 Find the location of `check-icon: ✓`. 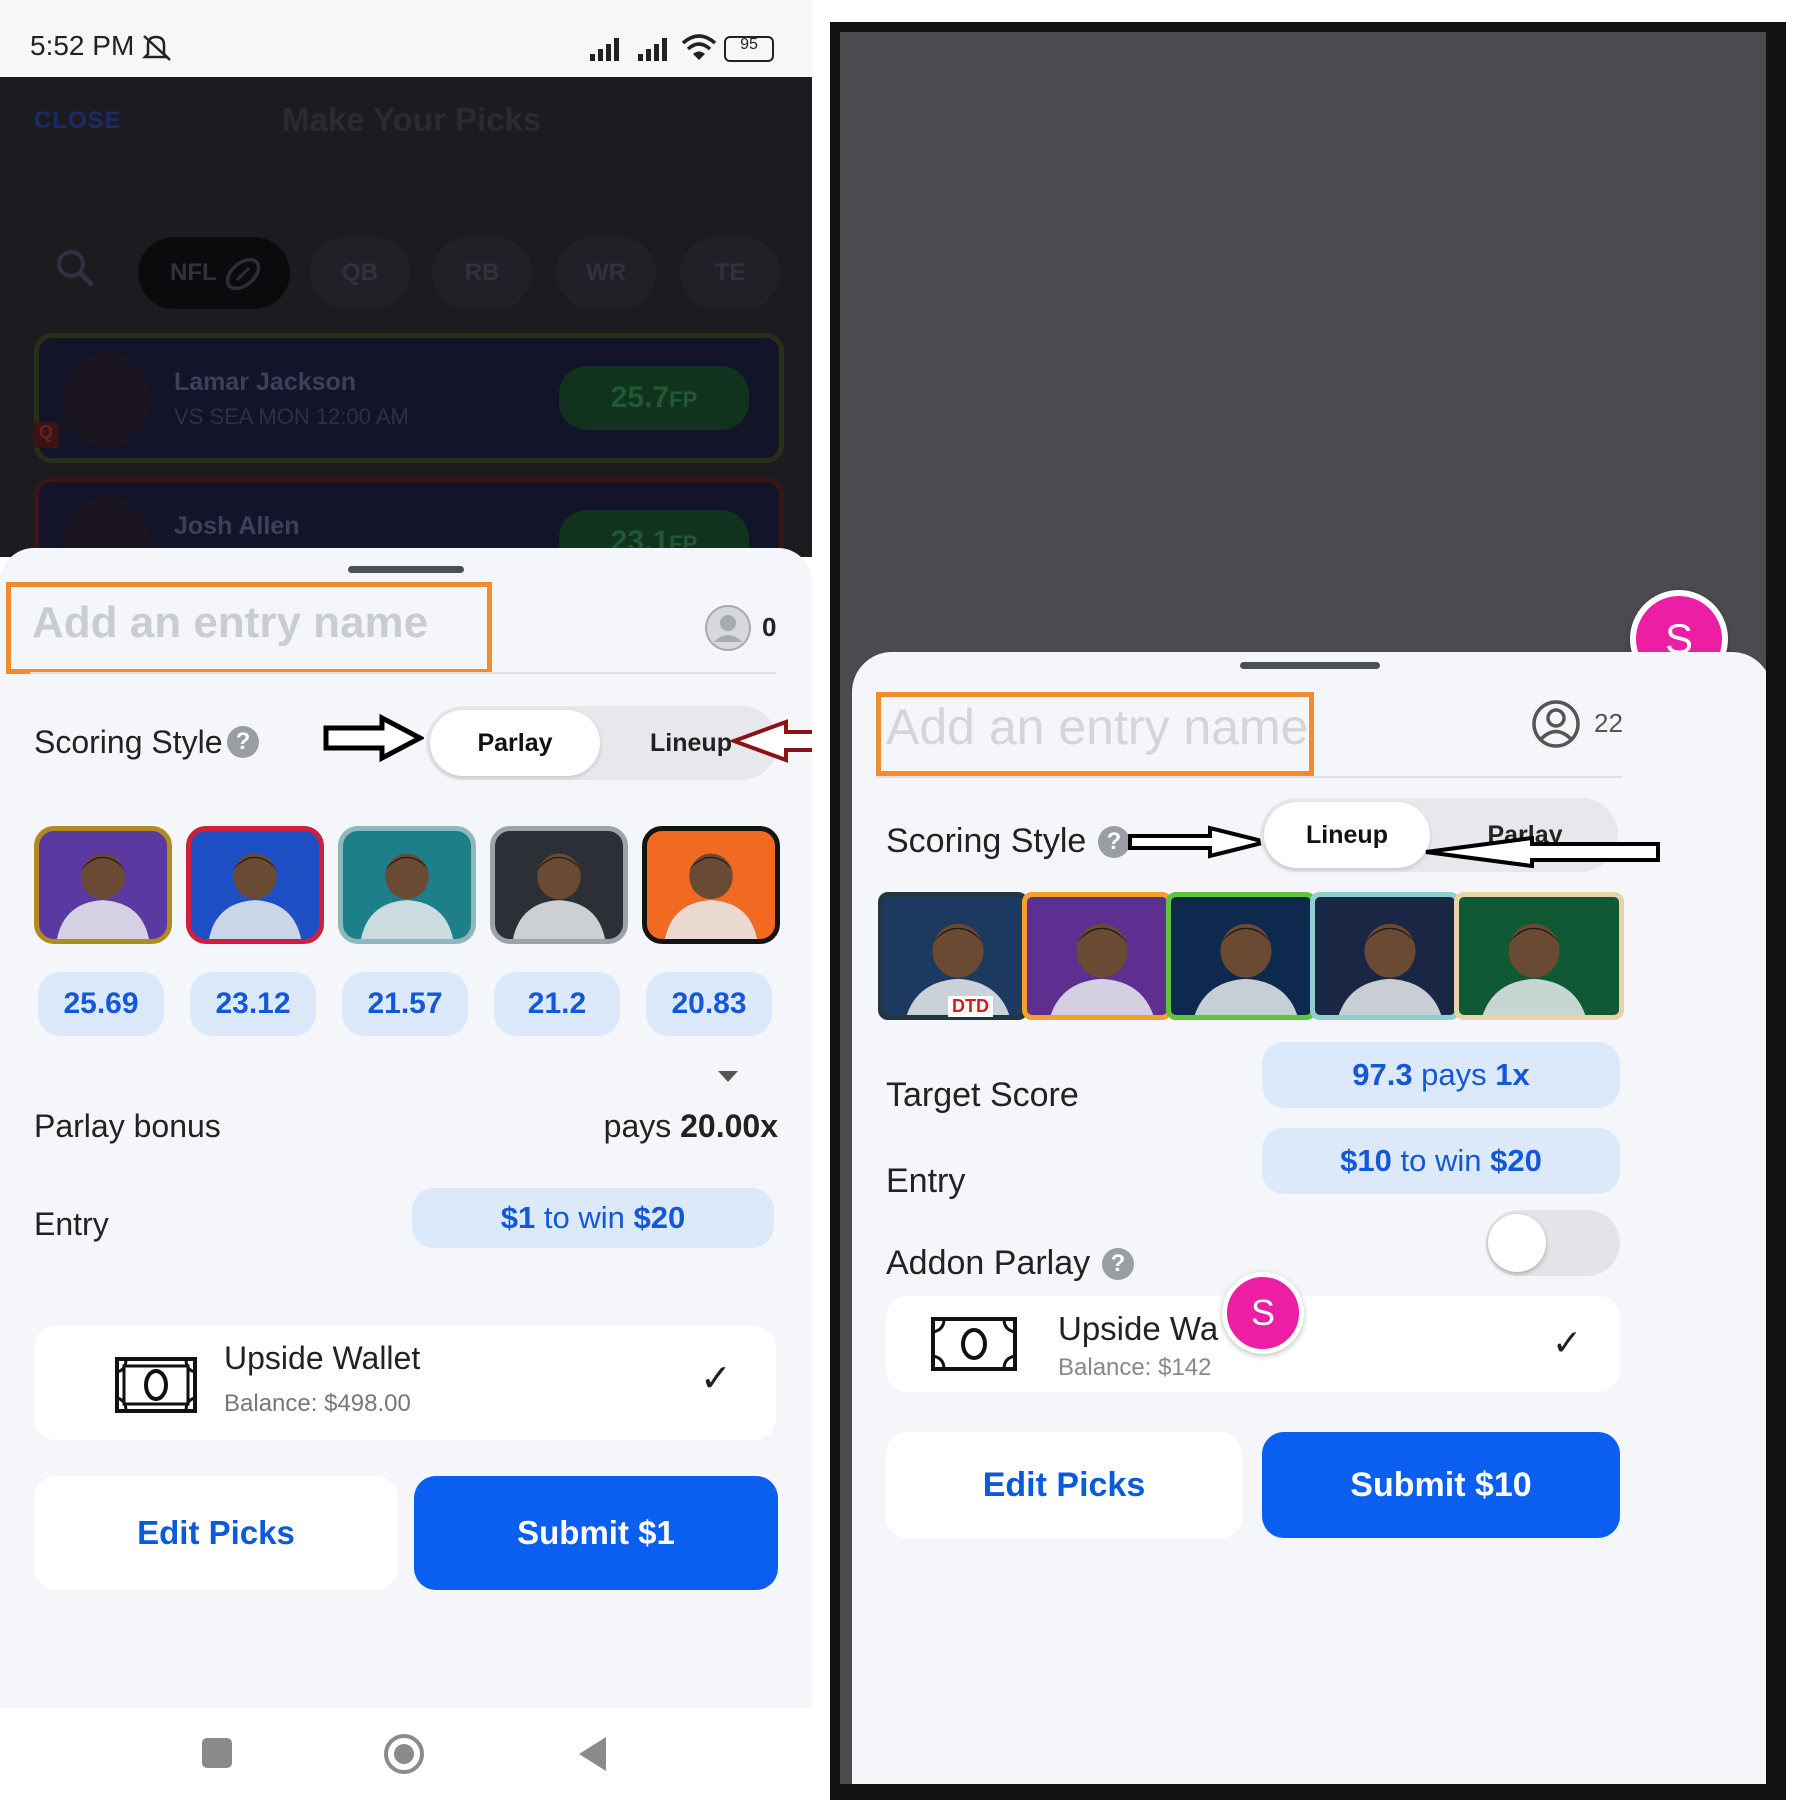

check-icon: ✓ is located at coordinates (1567, 1342).